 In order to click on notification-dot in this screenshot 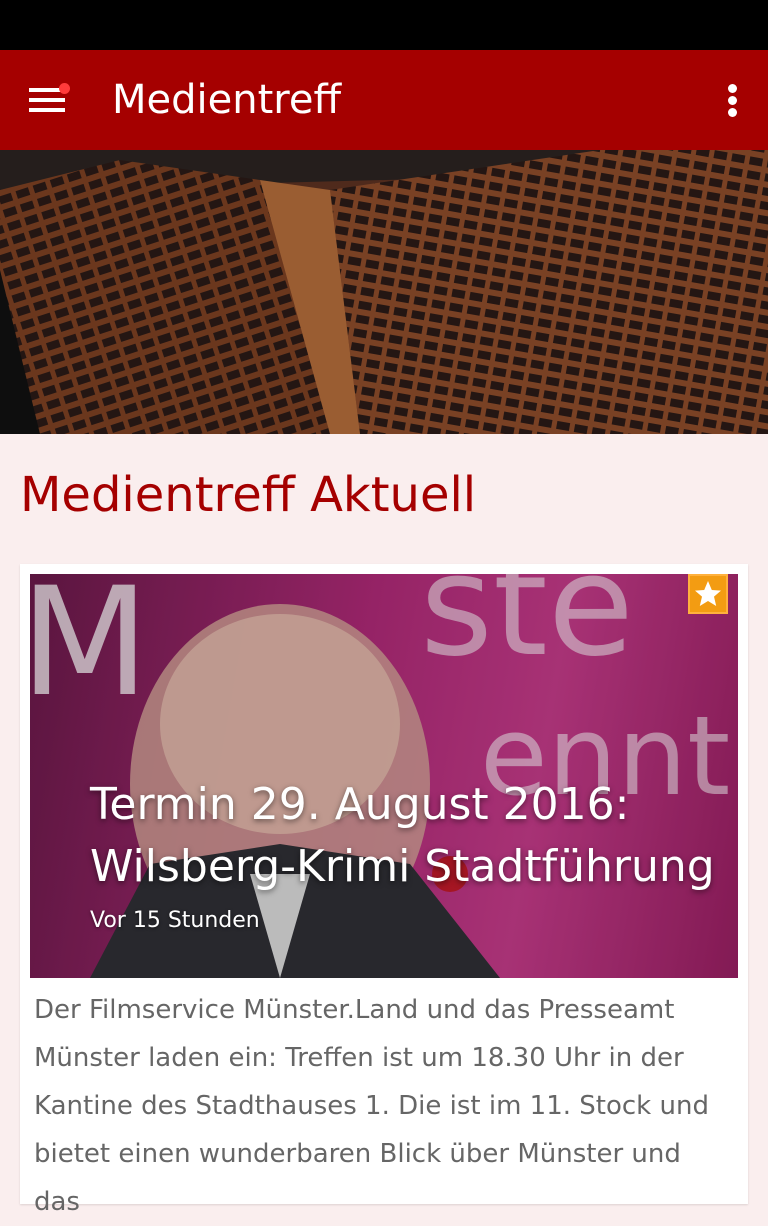, I will do `click(64, 88)`.